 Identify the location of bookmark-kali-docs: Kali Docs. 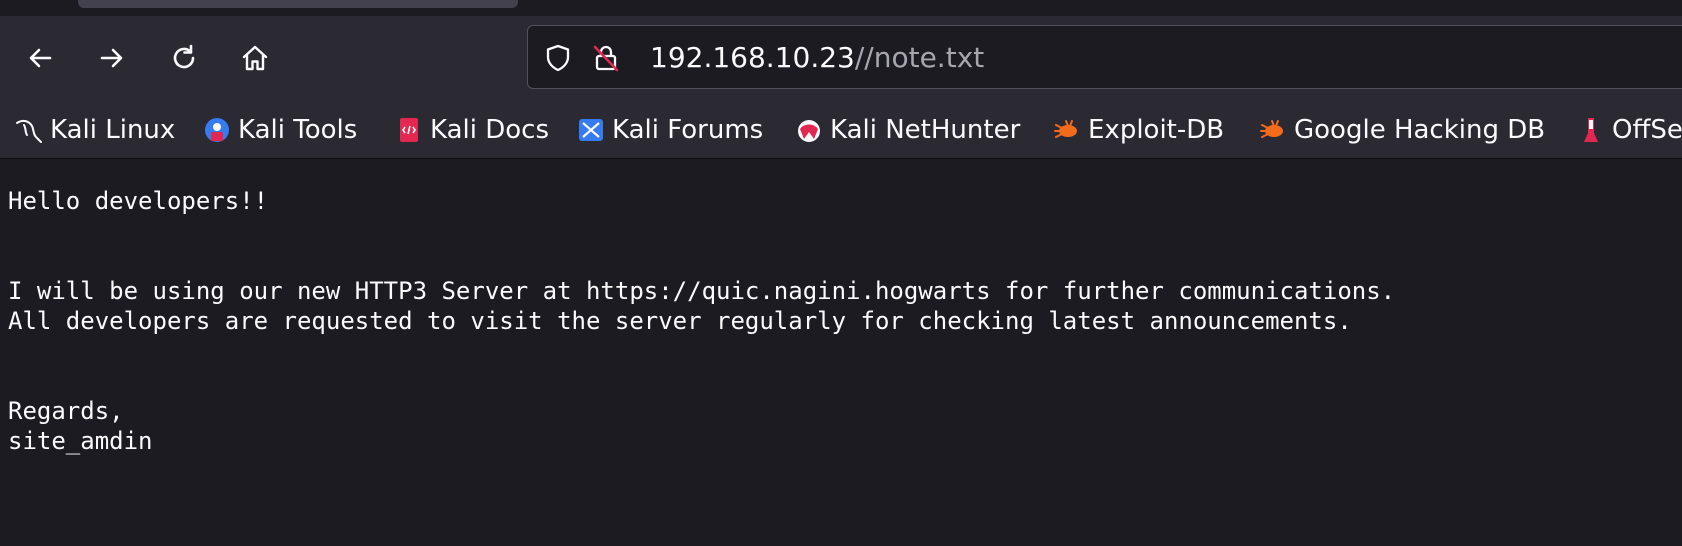
(471, 130).